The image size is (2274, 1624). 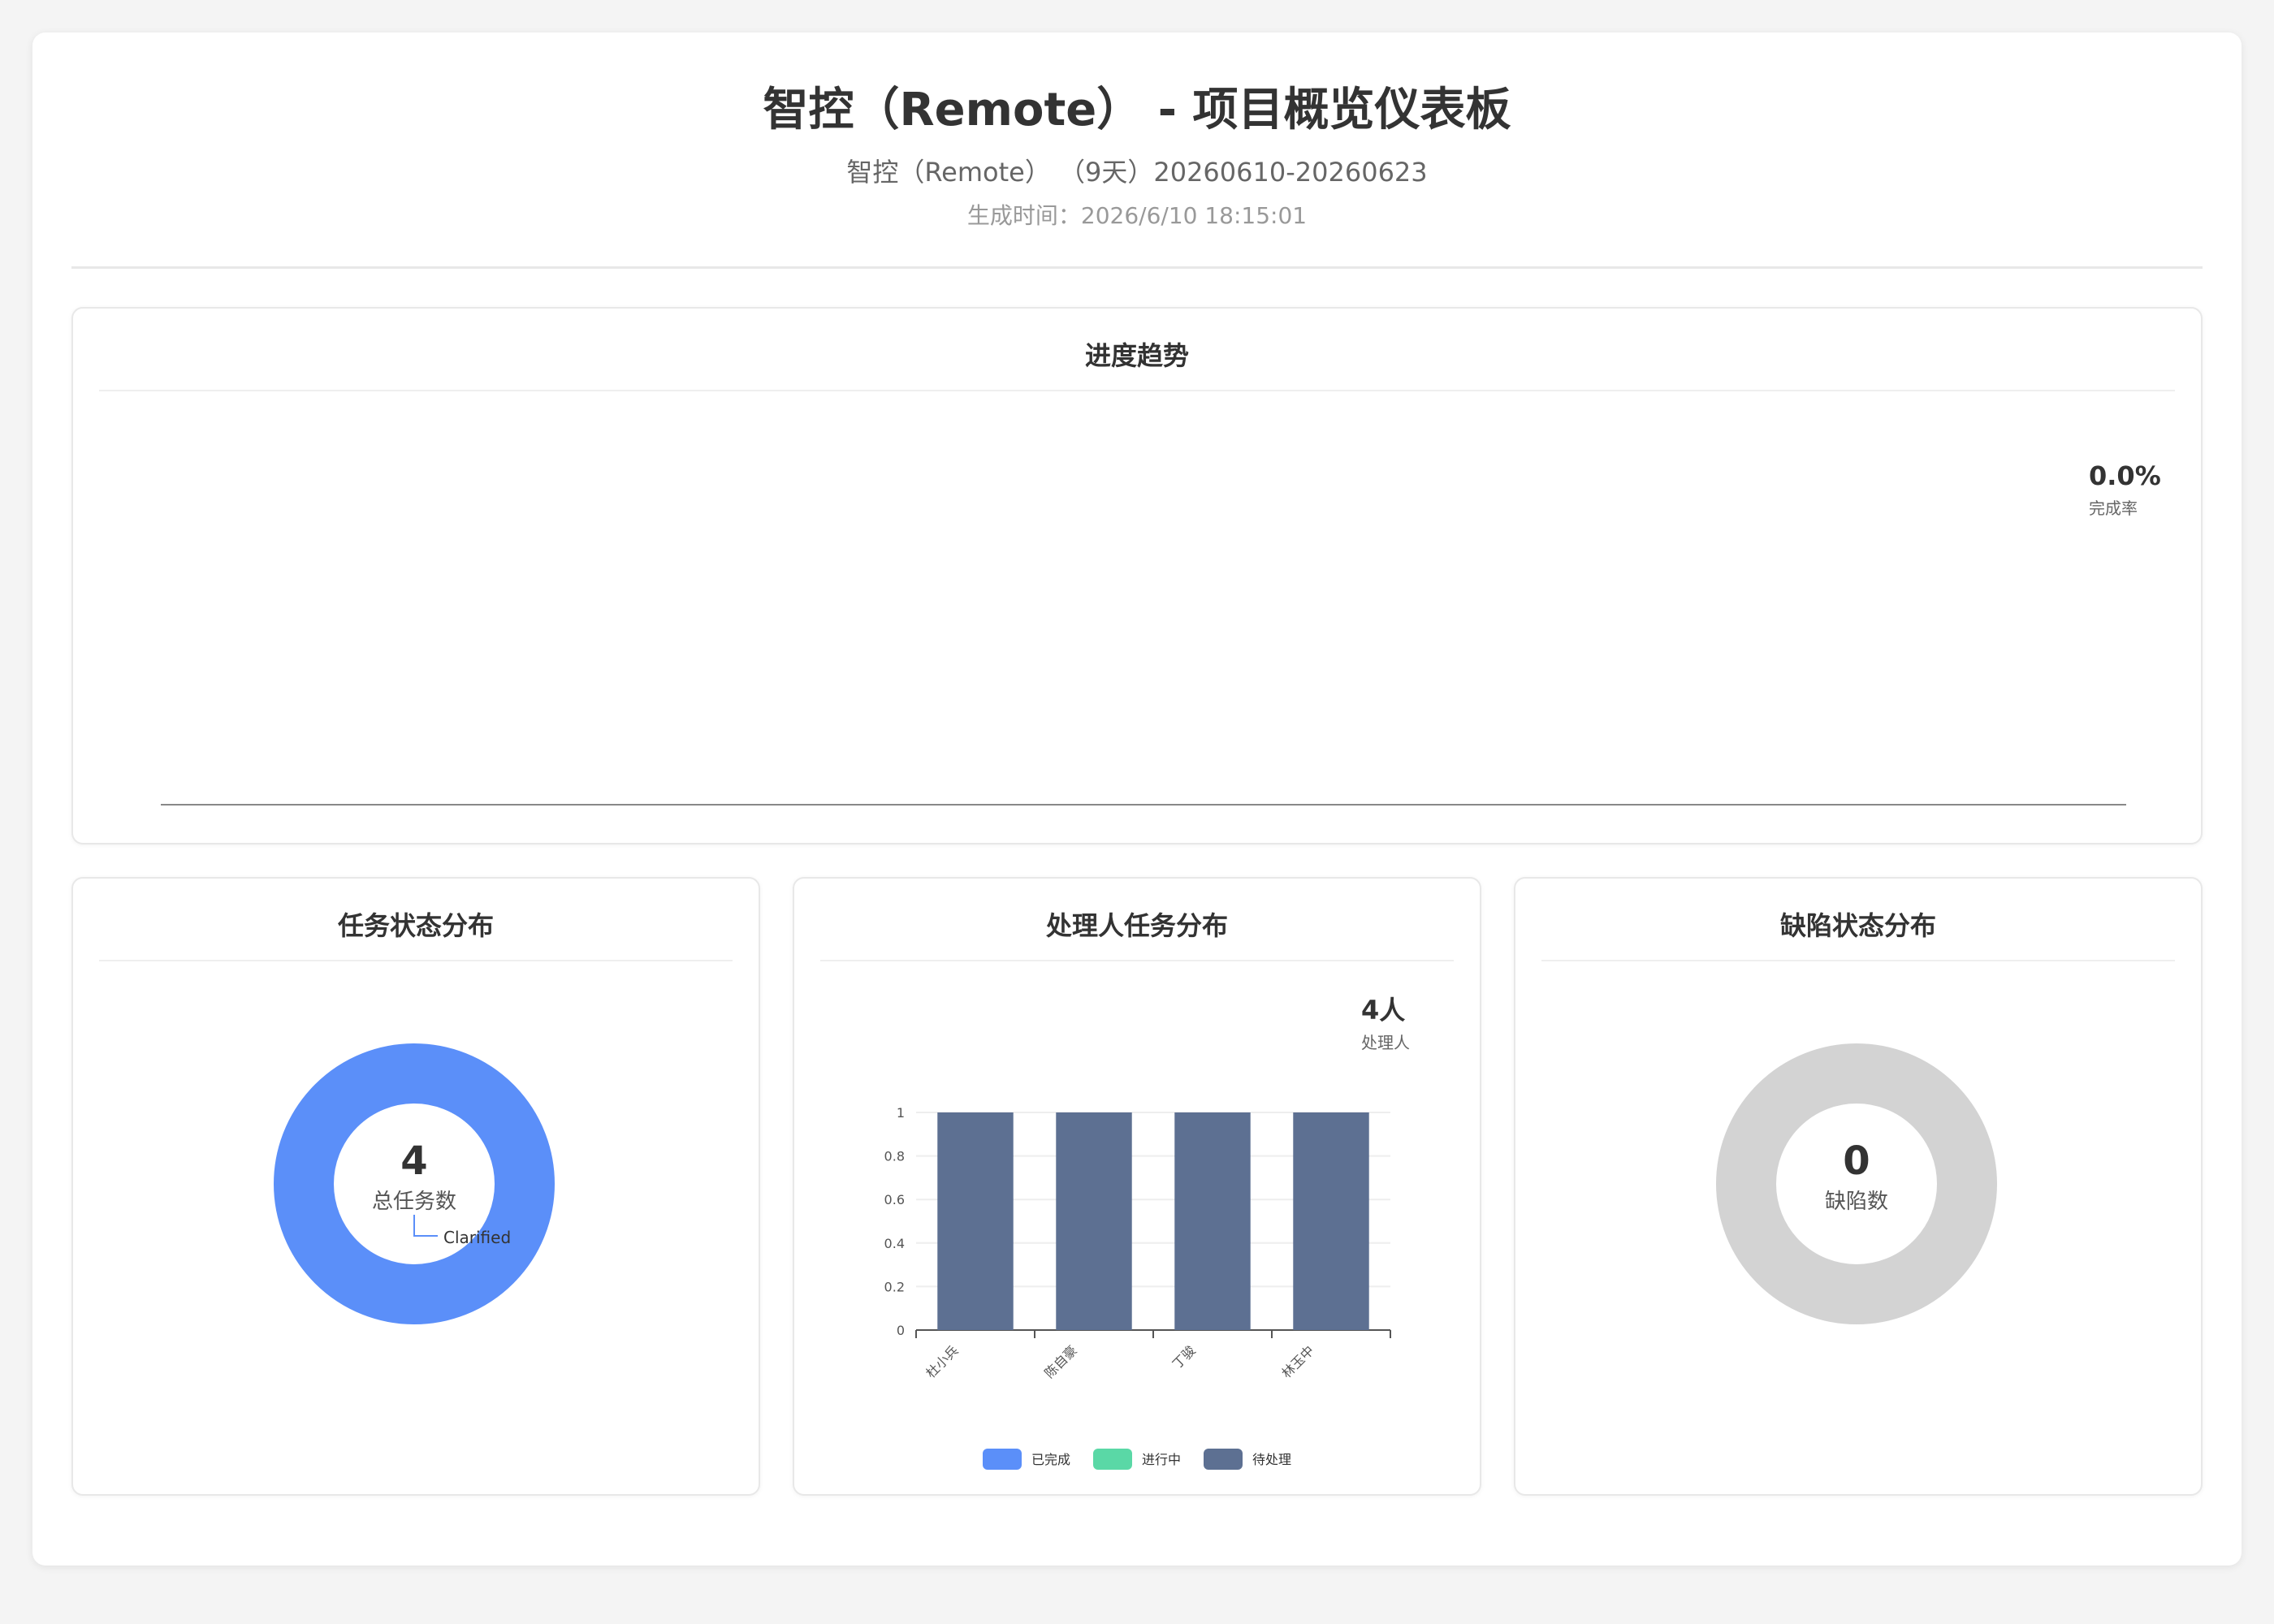 I want to click on x-tick-label: 杜小兵, so click(x=942, y=1361).